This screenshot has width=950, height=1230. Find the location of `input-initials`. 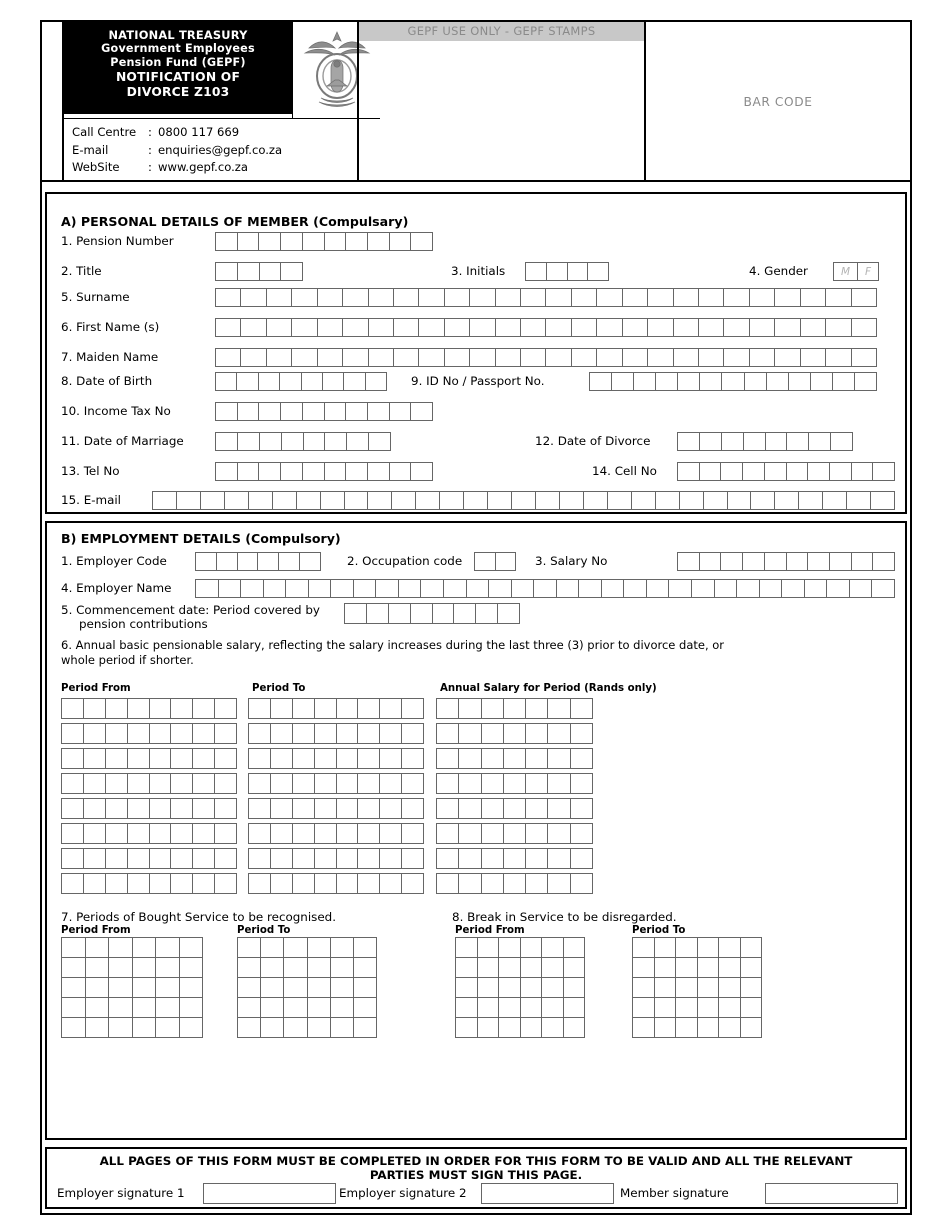

input-initials is located at coordinates (567, 271).